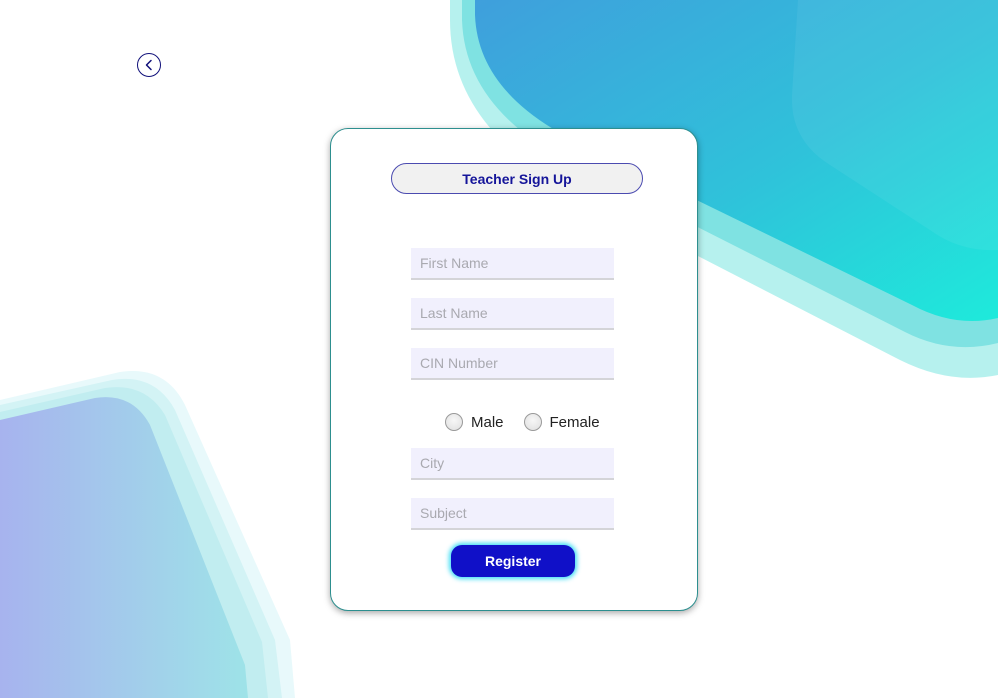 This screenshot has height=698, width=998. I want to click on female-radio, so click(532, 422).